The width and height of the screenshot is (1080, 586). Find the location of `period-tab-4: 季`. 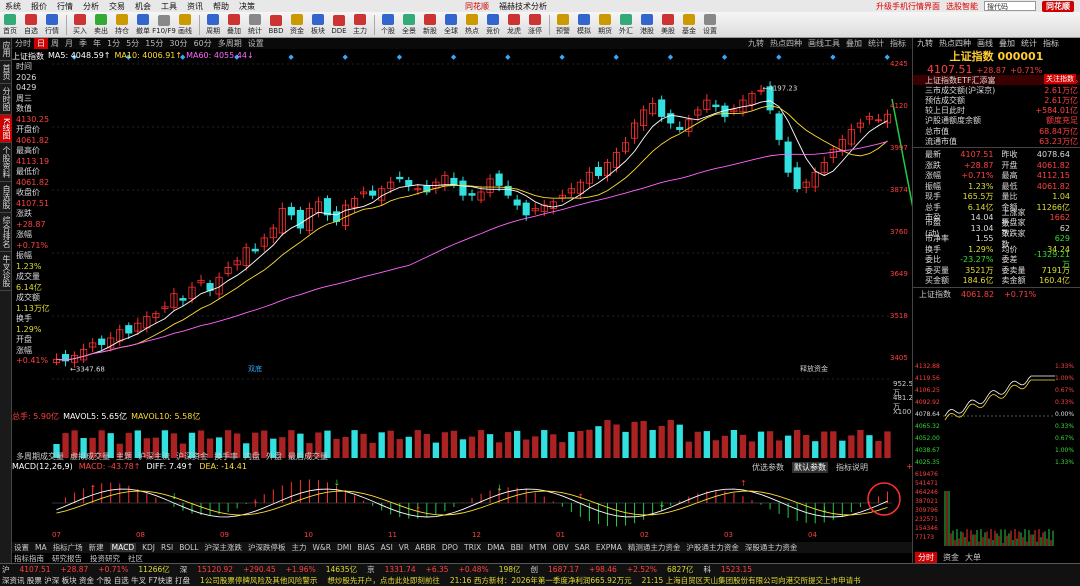

period-tab-4: 季 is located at coordinates (83, 43).